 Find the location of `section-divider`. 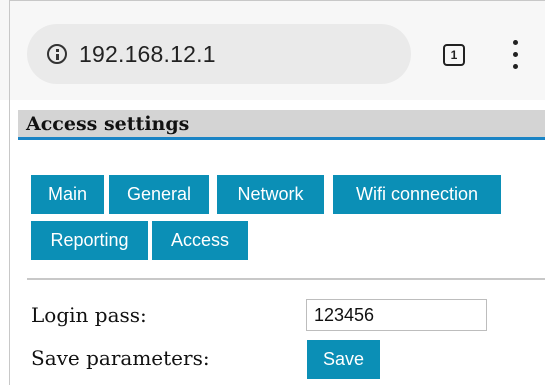

section-divider is located at coordinates (286, 279).